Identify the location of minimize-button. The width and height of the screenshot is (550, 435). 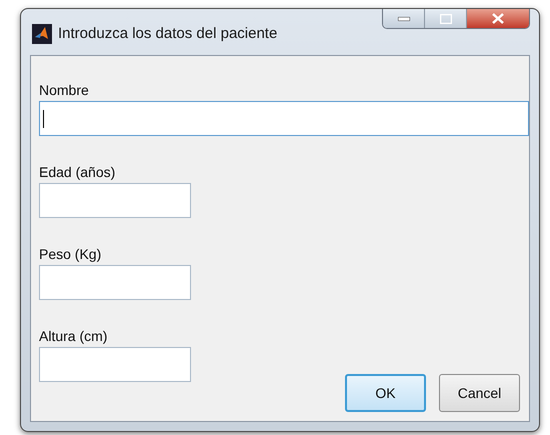
(404, 18).